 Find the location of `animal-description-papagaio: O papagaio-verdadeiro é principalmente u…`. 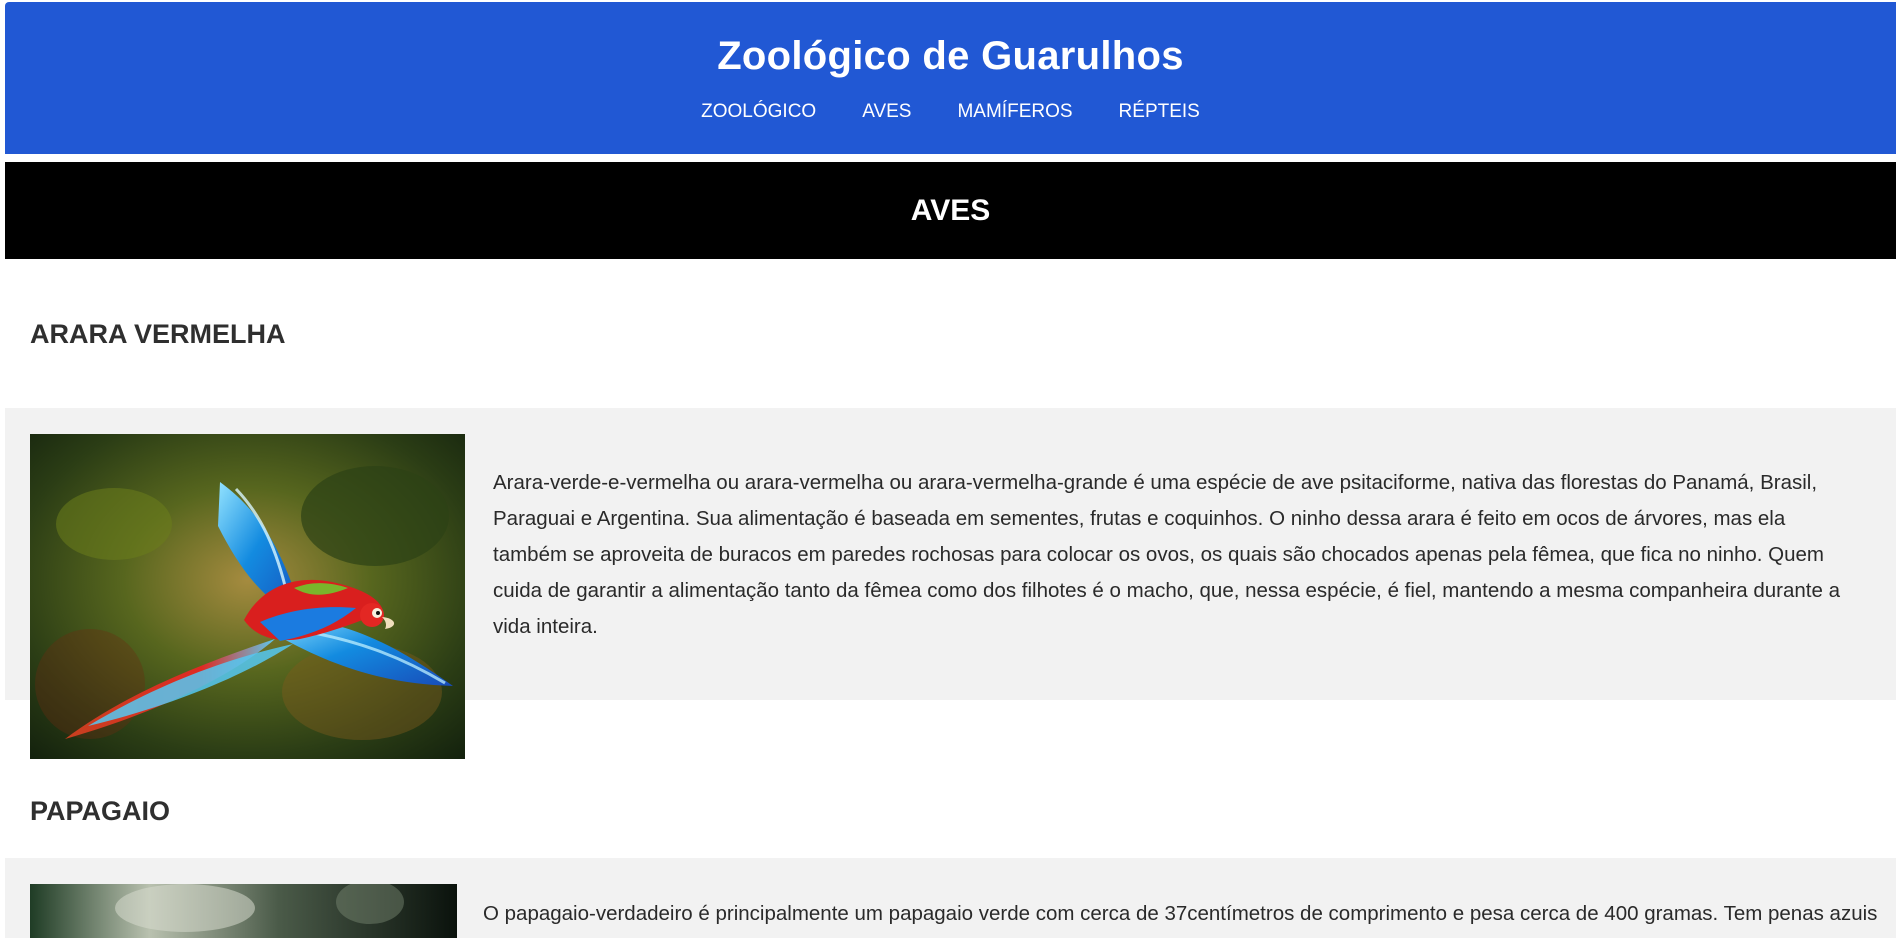

animal-description-papagaio: O papagaio-verdadeiro é principalmente u… is located at coordinates (1180, 913).